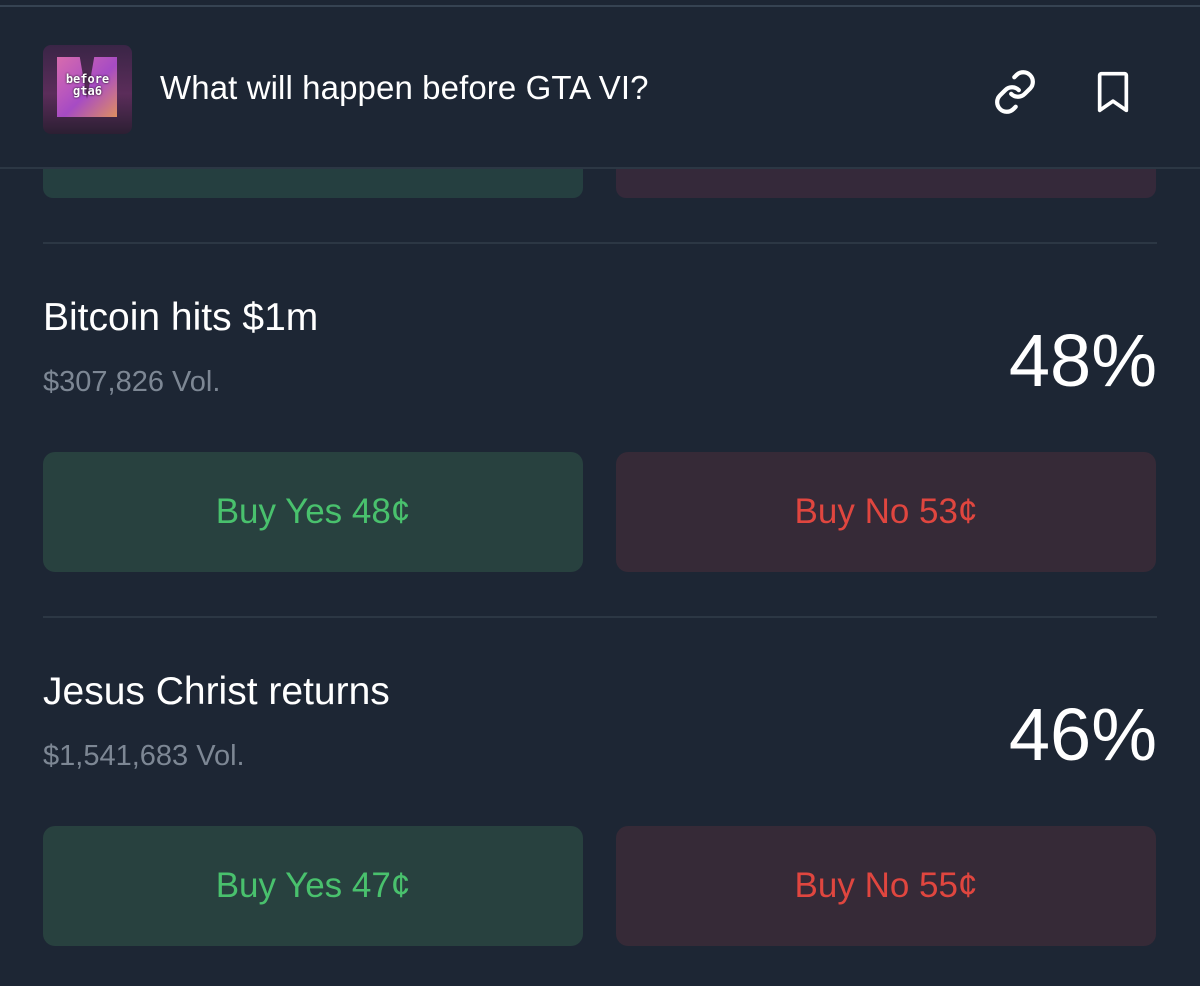 This screenshot has width=1200, height=986. I want to click on bookmark-button, so click(1113, 92).